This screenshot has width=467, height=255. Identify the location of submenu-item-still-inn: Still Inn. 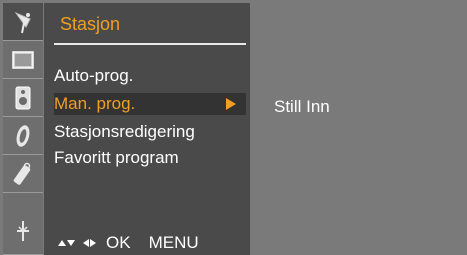
(302, 107).